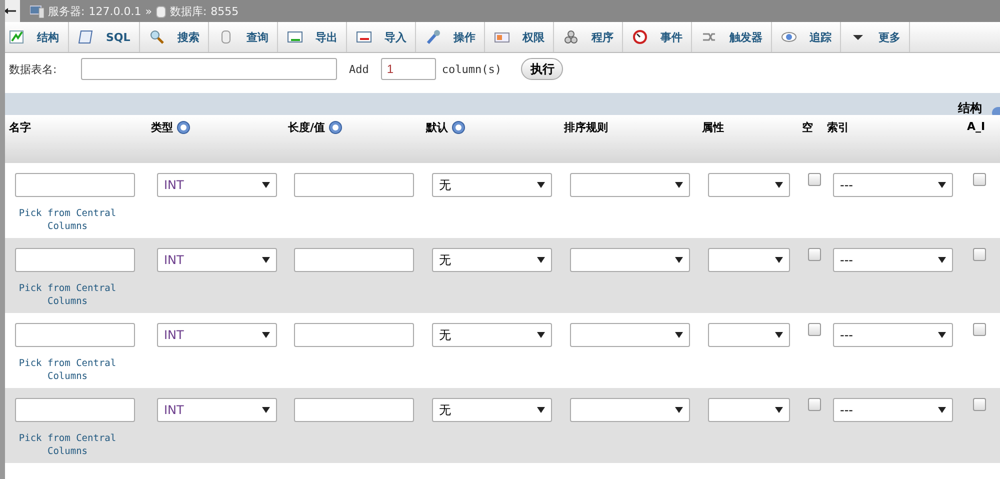 This screenshot has width=1000, height=479. Describe the element at coordinates (589, 37) in the screenshot. I see `tab: 程序` at that location.